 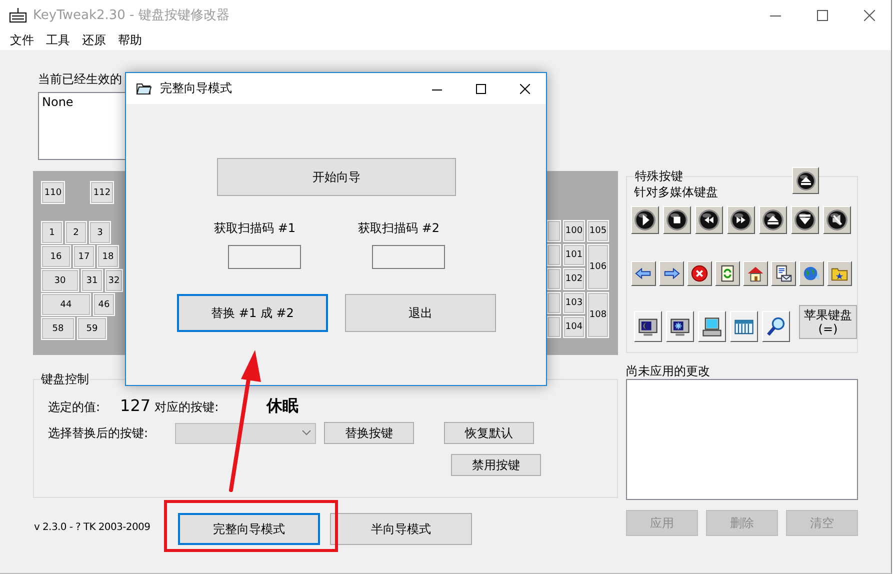 I want to click on folder-button, so click(x=839, y=273).